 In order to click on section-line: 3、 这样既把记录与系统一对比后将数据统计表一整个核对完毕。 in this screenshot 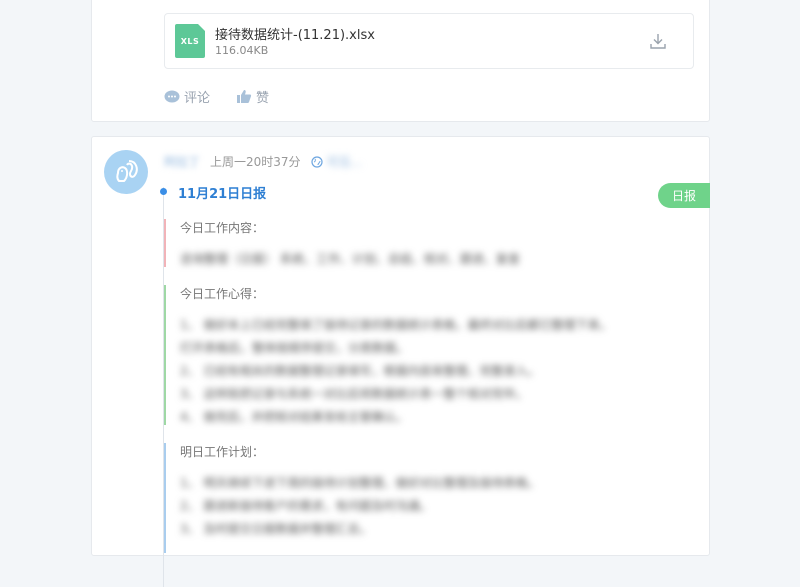, I will do `click(354, 394)`.